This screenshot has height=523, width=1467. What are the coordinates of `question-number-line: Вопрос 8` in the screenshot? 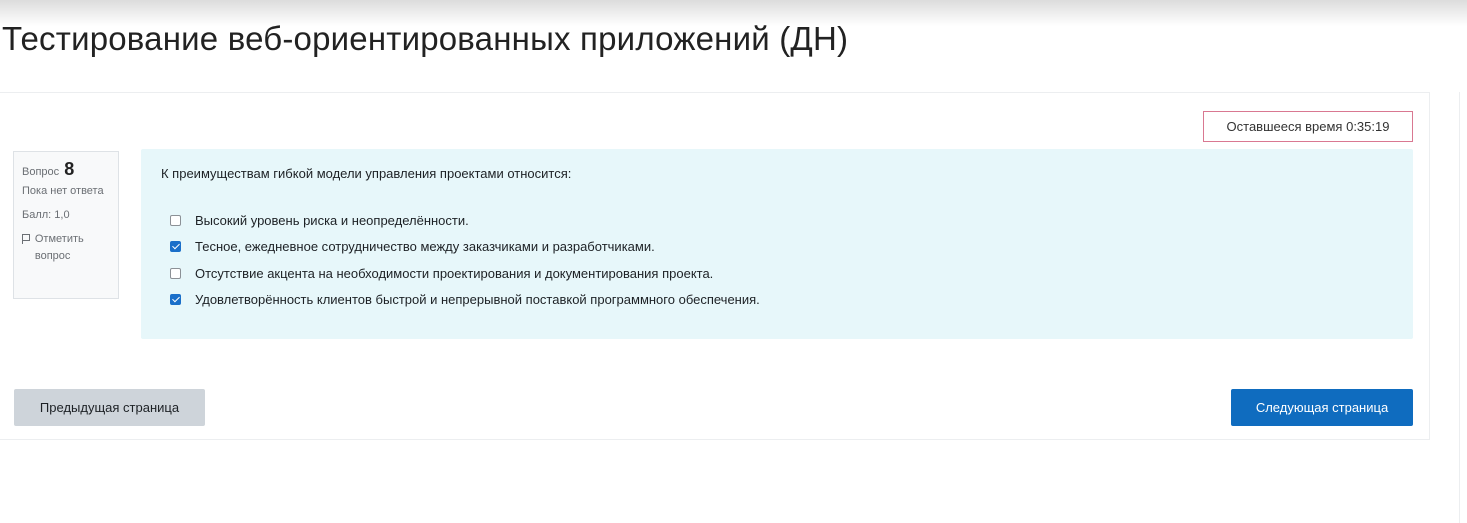 It's located at (66, 170).